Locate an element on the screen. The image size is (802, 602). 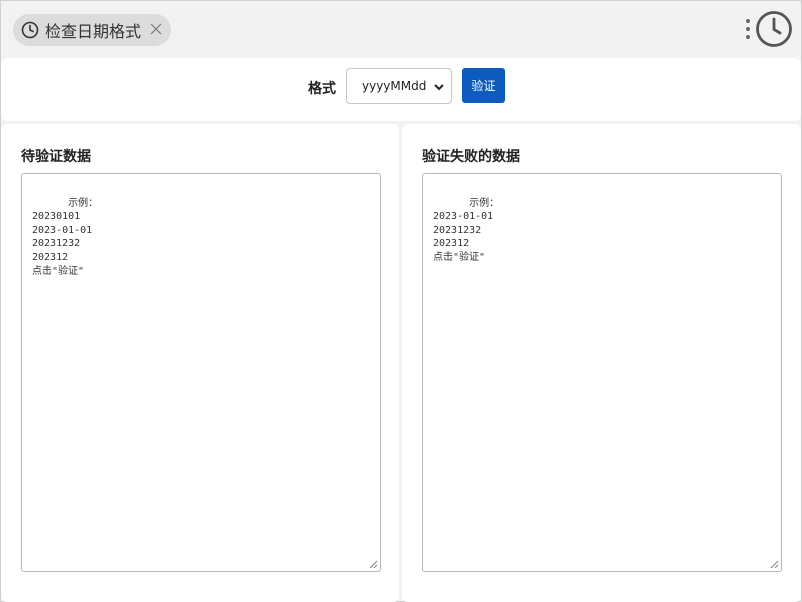
chevron-down-icon is located at coordinates (439, 87).